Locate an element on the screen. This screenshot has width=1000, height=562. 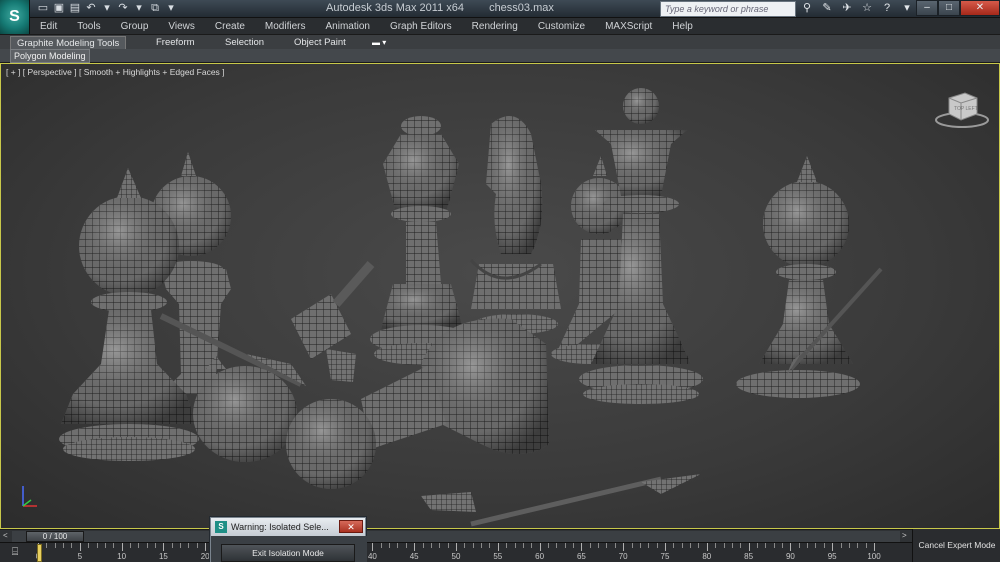
menu-views: Views is located at coordinates (181, 26).